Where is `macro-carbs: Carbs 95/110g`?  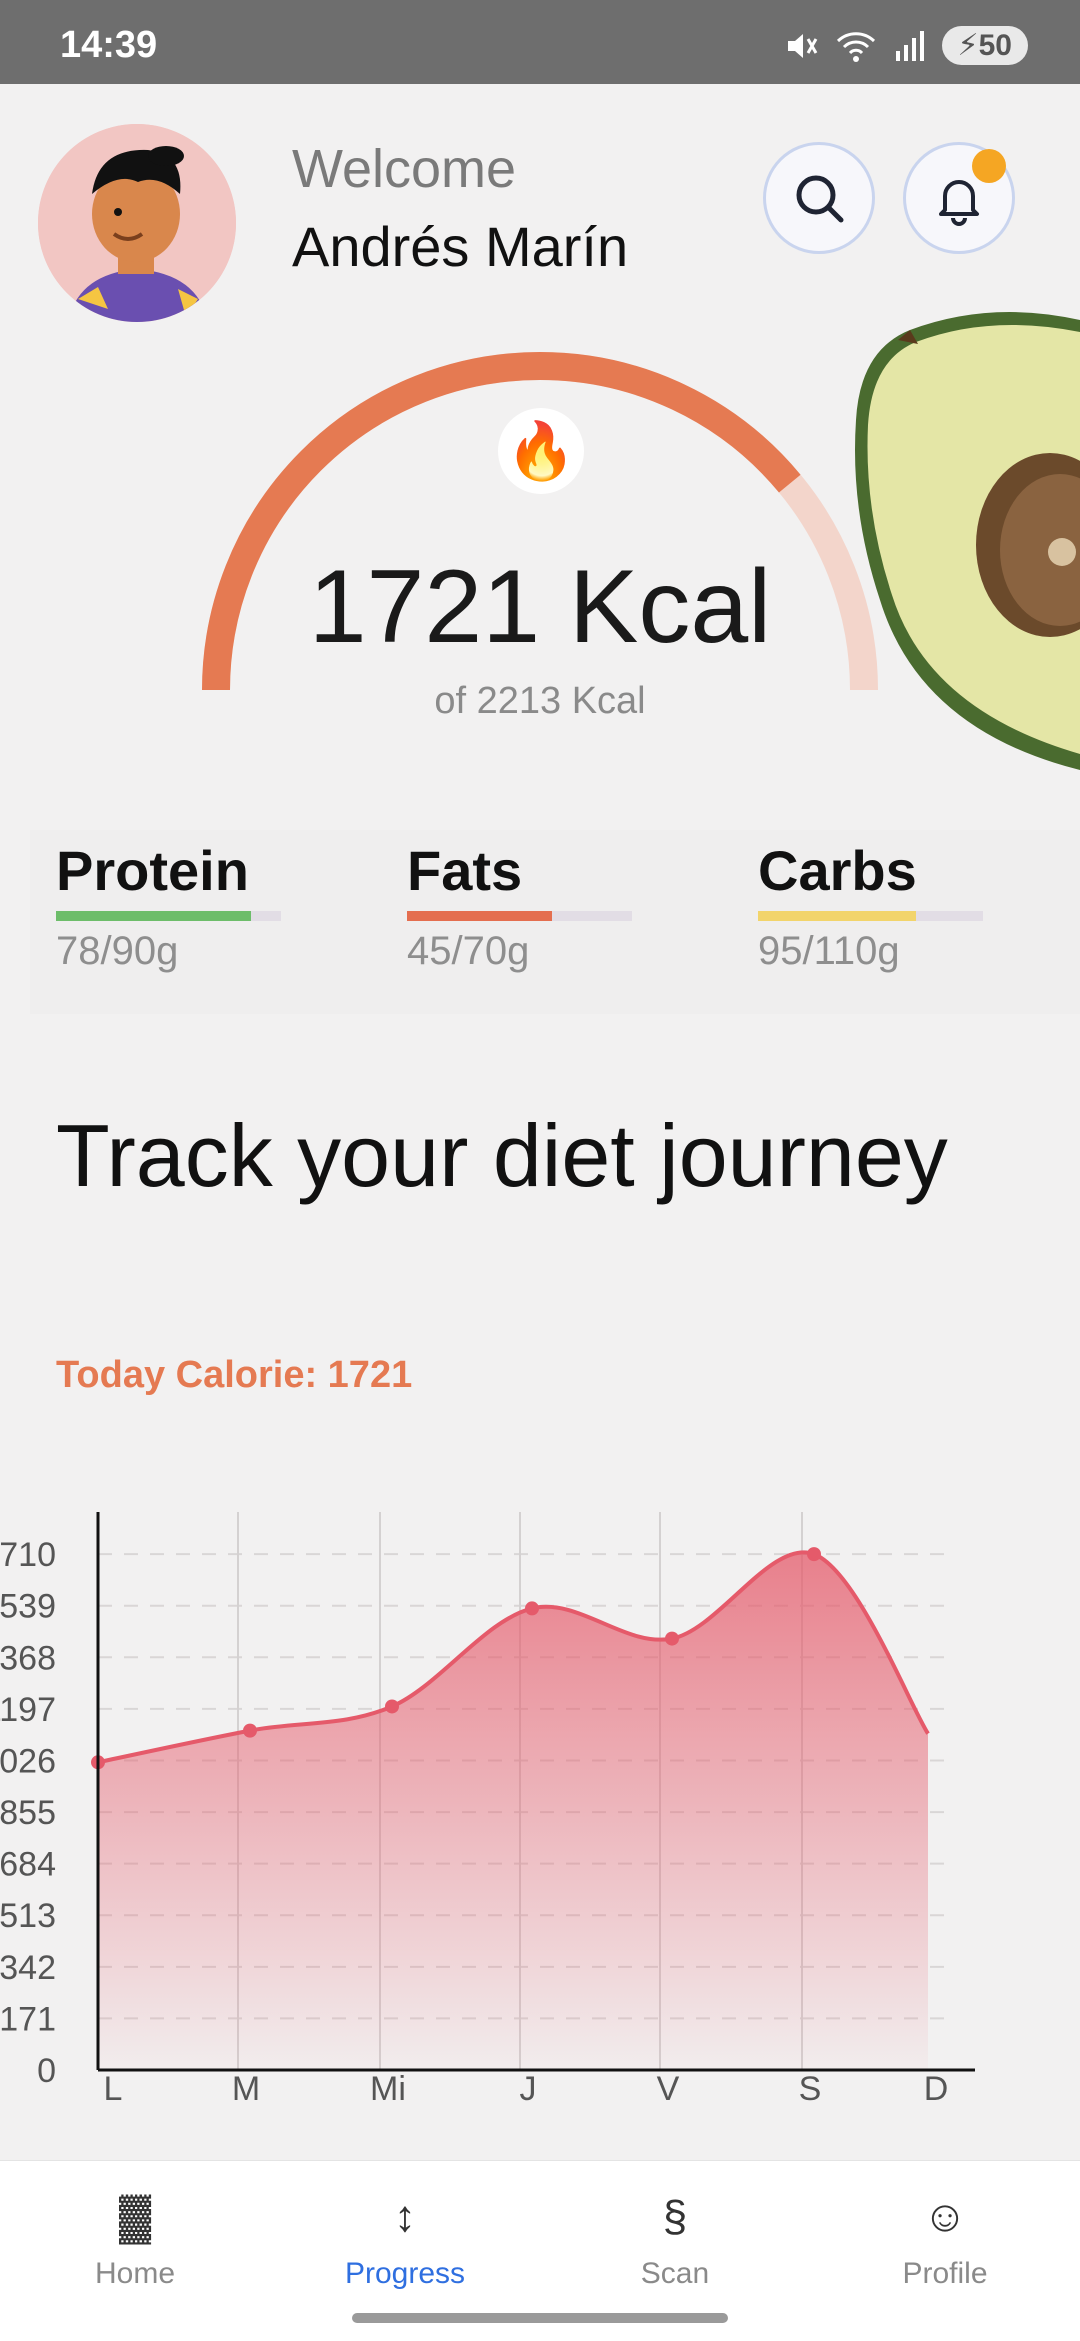
macro-carbs: Carbs 95/110g is located at coordinates (878, 902).